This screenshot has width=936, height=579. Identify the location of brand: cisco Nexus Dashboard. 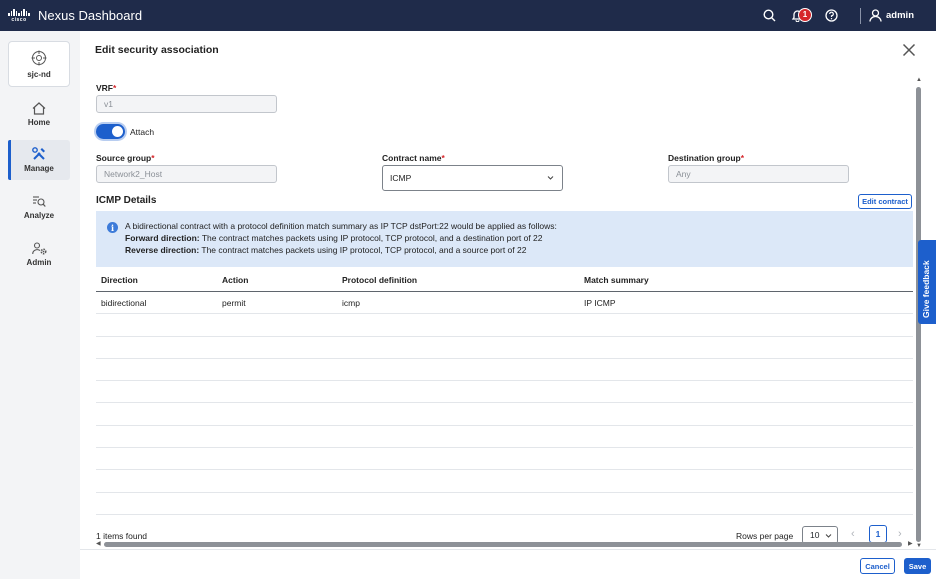
(71, 15).